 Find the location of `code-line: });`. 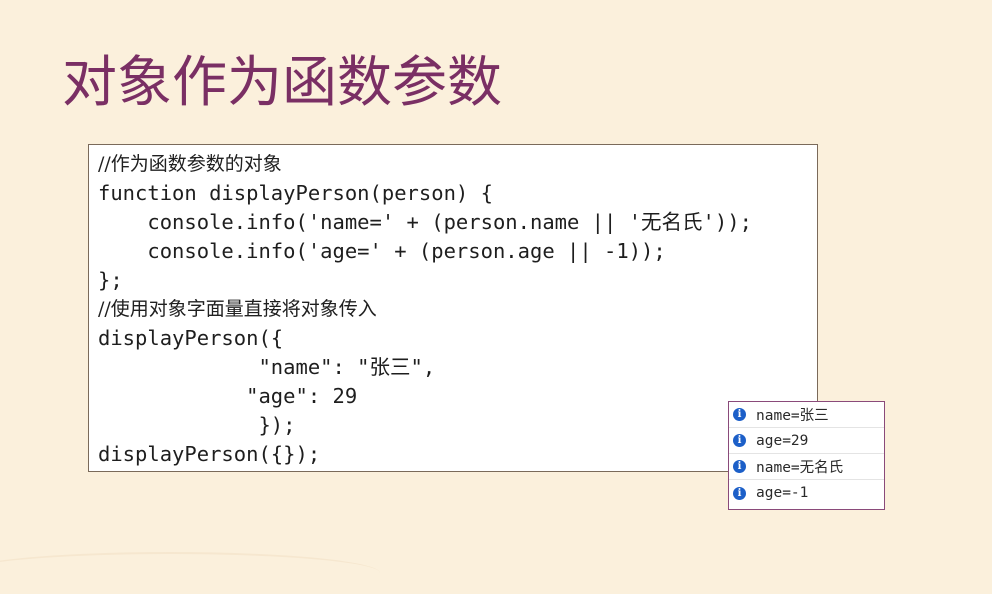

code-line: }); is located at coordinates (197, 425).